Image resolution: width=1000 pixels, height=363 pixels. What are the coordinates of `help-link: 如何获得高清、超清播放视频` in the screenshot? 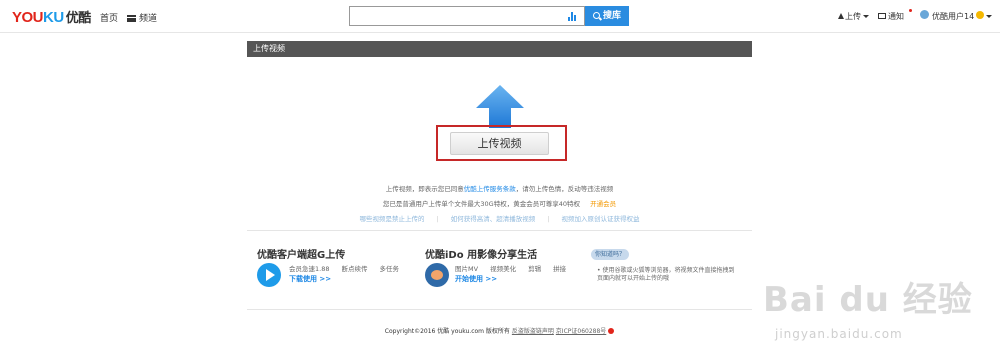 It's located at (493, 219).